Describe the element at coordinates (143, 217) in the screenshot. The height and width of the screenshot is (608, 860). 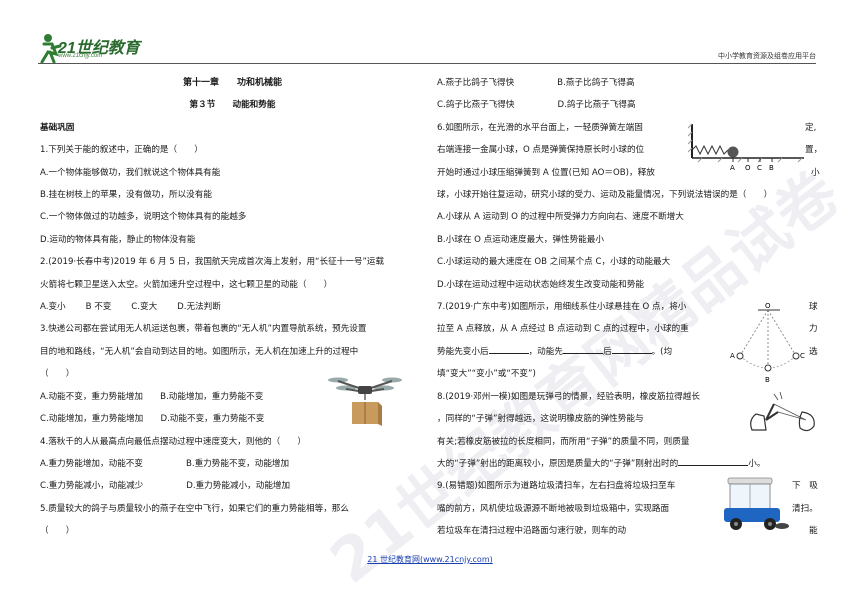
I see `question-1-option-c: C.一个物体做过的功越多，说明这个物体具有的能越多` at that location.